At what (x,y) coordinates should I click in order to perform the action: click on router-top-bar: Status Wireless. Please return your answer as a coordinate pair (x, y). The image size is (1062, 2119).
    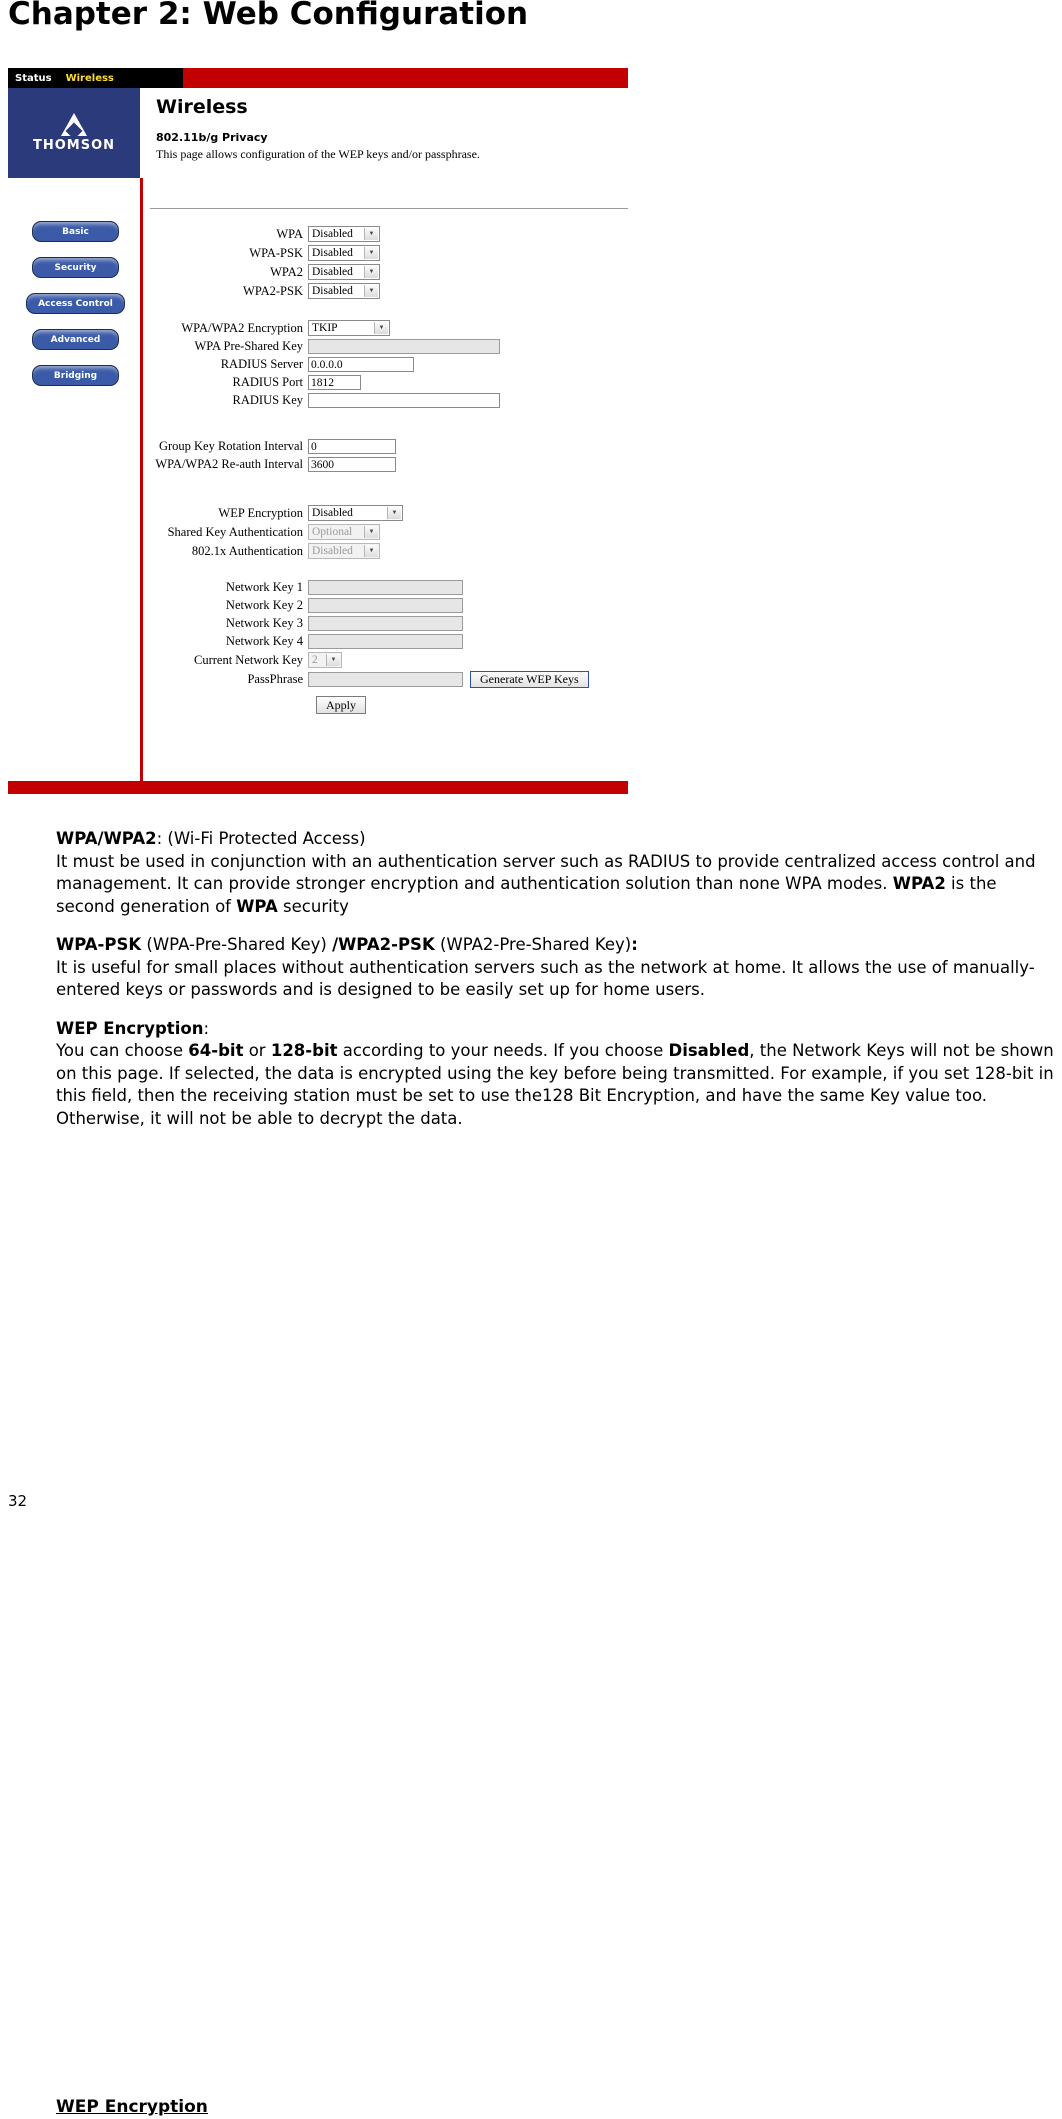
    Looking at the image, I should click on (318, 78).